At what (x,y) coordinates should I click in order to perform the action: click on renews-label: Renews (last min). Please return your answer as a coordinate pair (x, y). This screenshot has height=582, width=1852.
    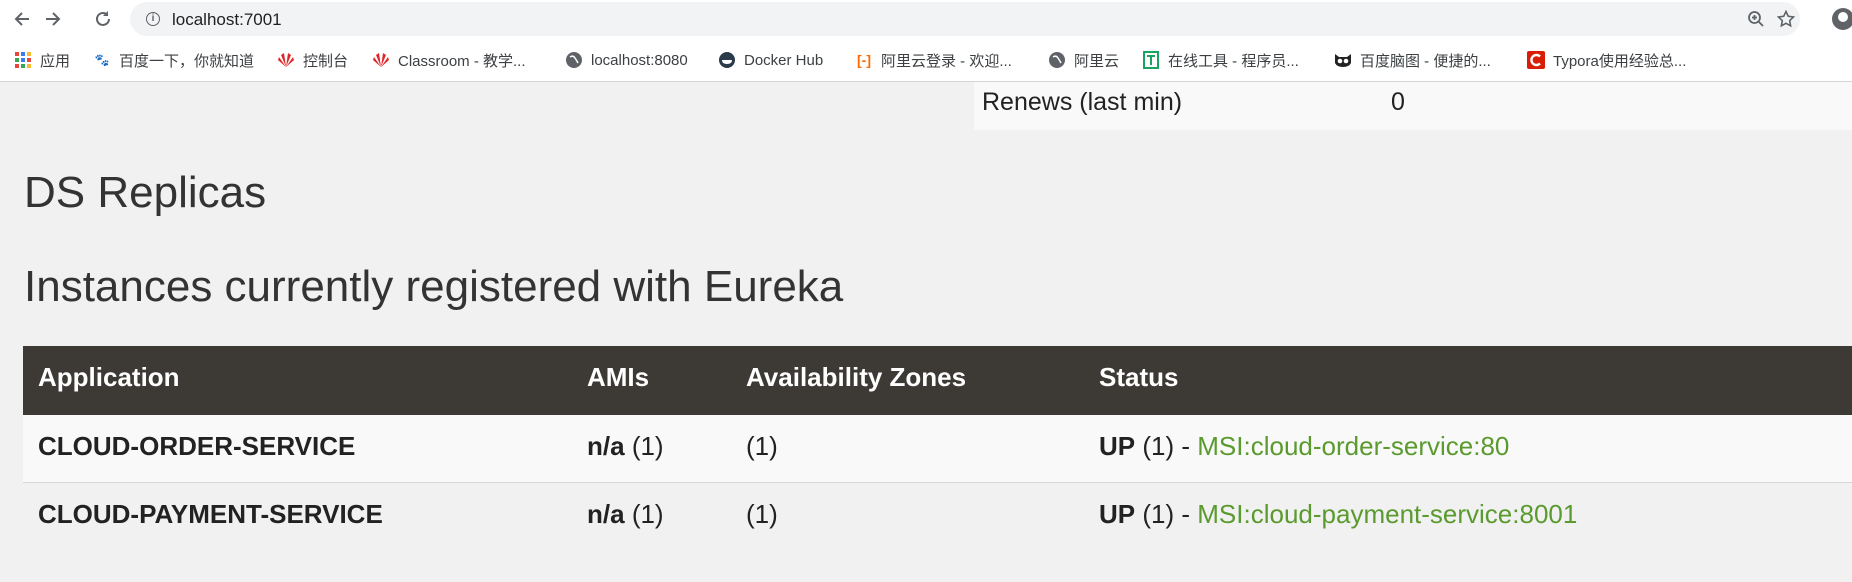
    Looking at the image, I should click on (1082, 102).